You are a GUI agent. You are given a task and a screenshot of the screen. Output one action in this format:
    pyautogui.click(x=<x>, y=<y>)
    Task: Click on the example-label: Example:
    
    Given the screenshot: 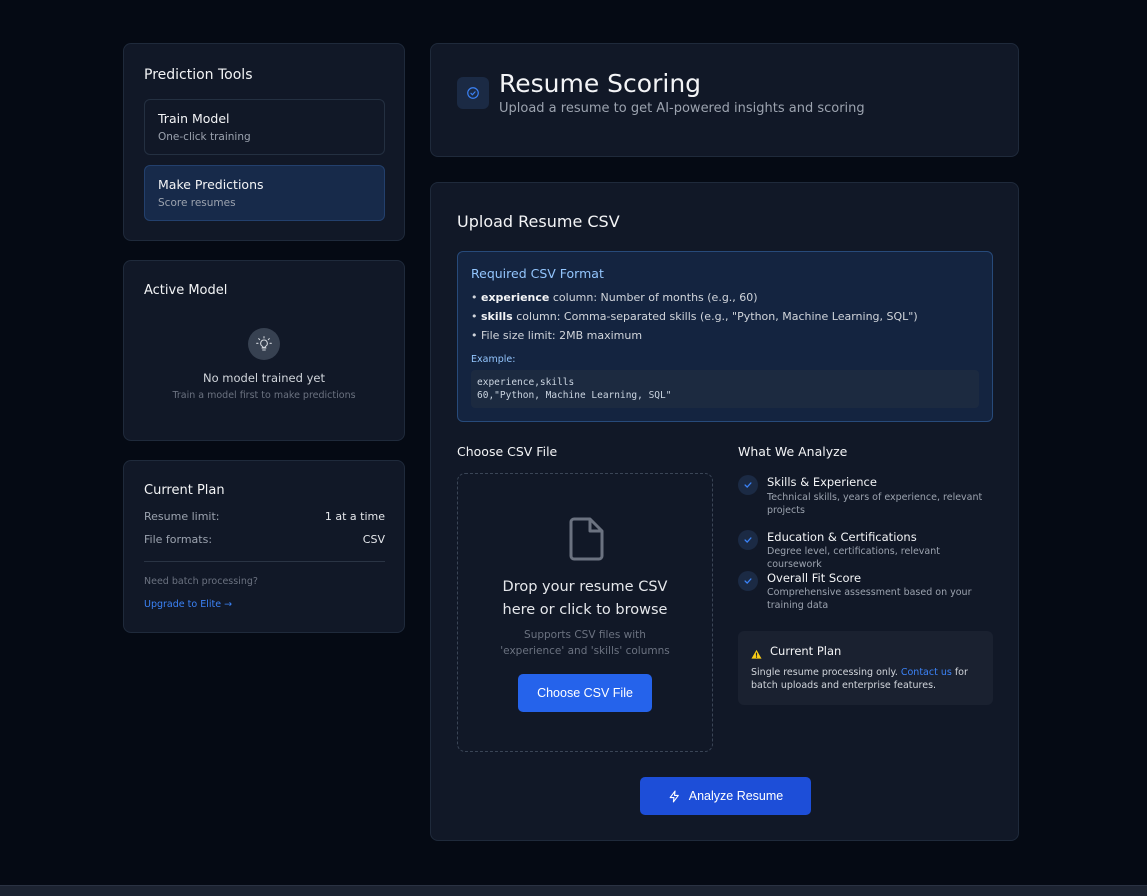 What is the action you would take?
    pyautogui.click(x=493, y=359)
    